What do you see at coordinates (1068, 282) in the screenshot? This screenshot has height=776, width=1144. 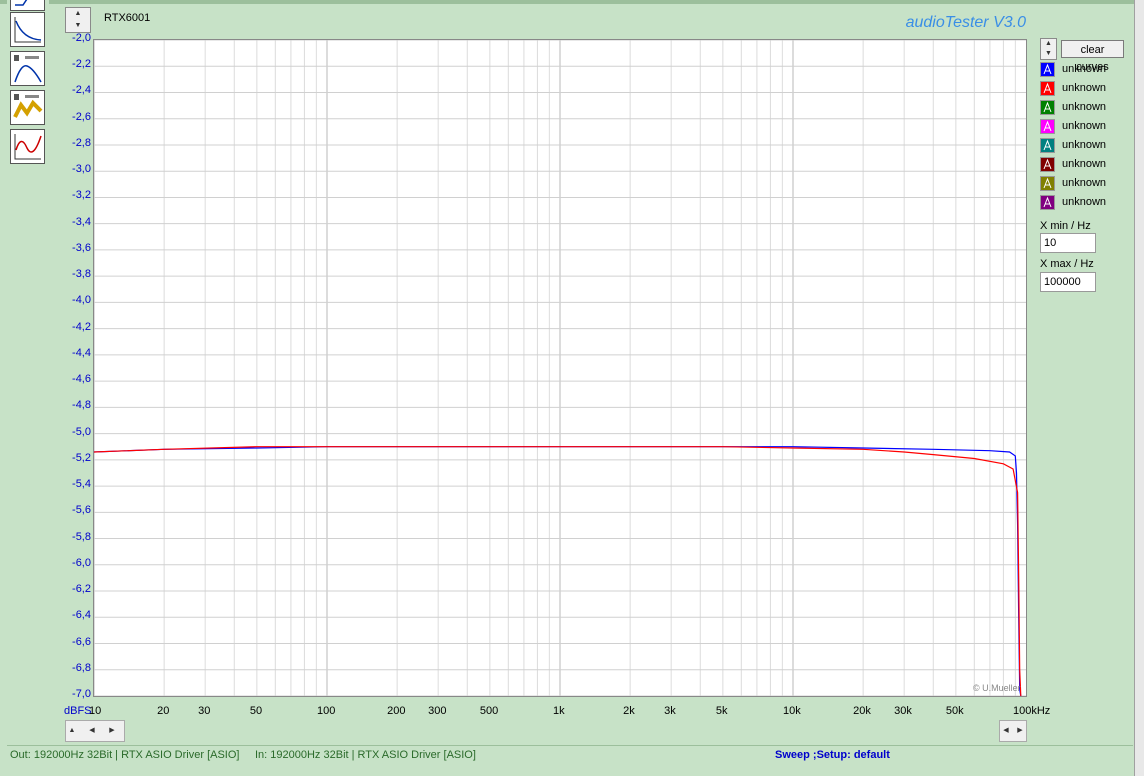 I see `x-max-field: 100000` at bounding box center [1068, 282].